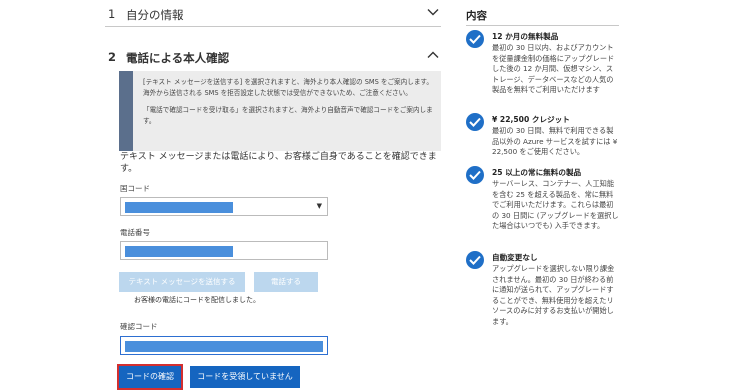  Describe the element at coordinates (150, 377) in the screenshot. I see `confirm-code-button: コードの確認` at that location.